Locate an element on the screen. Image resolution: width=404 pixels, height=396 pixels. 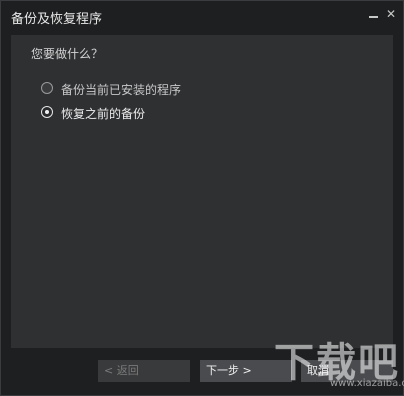
option-label: 备份当前已安装的程序 is located at coordinates (121, 90).